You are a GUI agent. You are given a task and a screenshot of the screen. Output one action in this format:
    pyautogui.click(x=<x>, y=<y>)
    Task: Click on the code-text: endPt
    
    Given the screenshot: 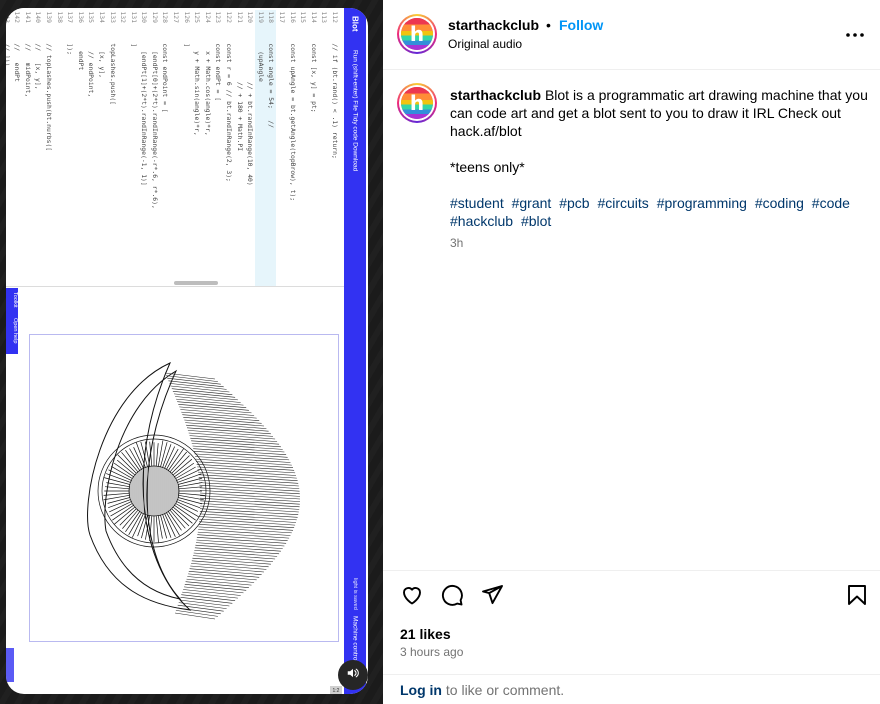 What is the action you would take?
    pyautogui.click(x=80, y=49)
    